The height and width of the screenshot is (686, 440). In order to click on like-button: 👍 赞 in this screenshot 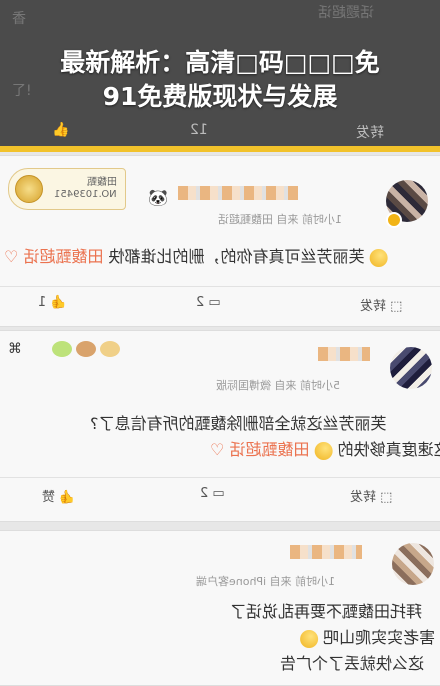, I will do `click(58, 495)`.